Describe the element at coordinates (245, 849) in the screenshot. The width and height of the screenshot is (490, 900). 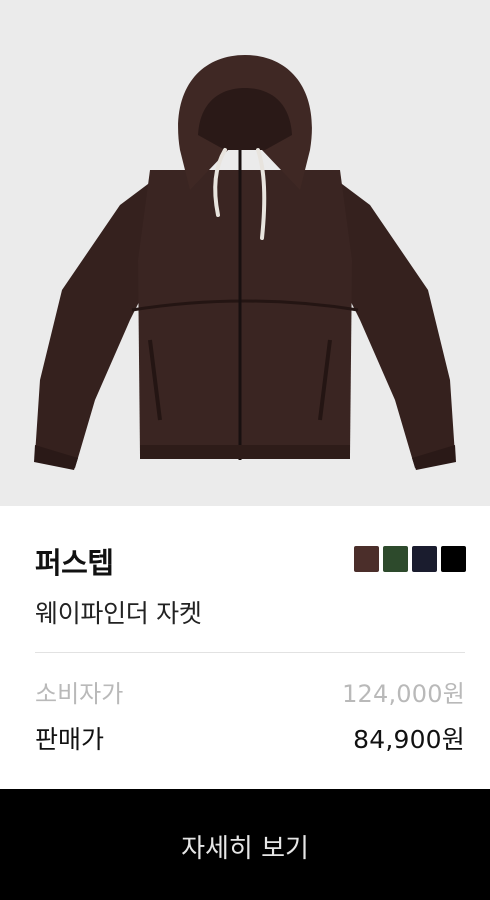
I see `view-details-label: 자세히 보기` at that location.